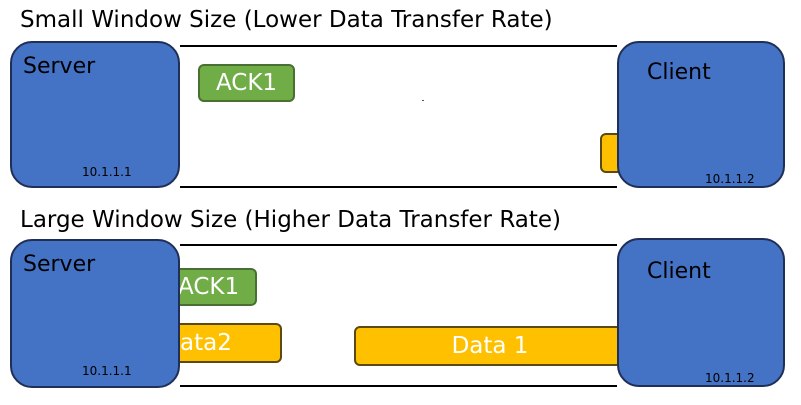 Image resolution: width=801 pixels, height=405 pixels. Describe the element at coordinates (398, 245) in the screenshot. I see `large-window-top-line` at that location.